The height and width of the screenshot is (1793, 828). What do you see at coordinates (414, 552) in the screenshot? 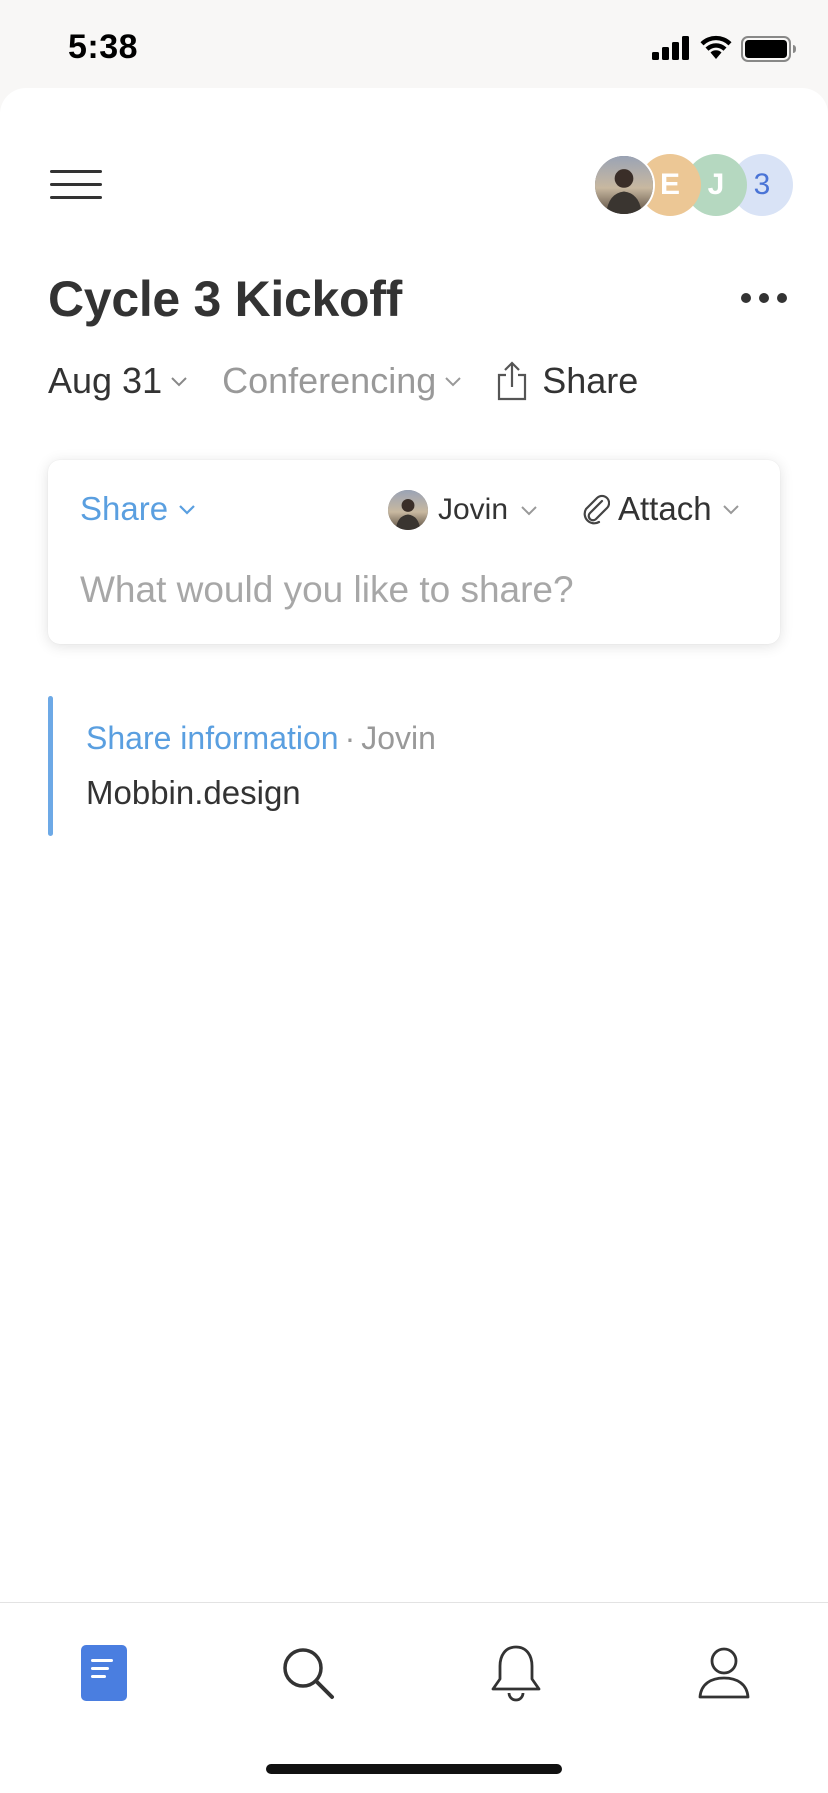
I see `compose-card: Share Jovin Attach` at bounding box center [414, 552].